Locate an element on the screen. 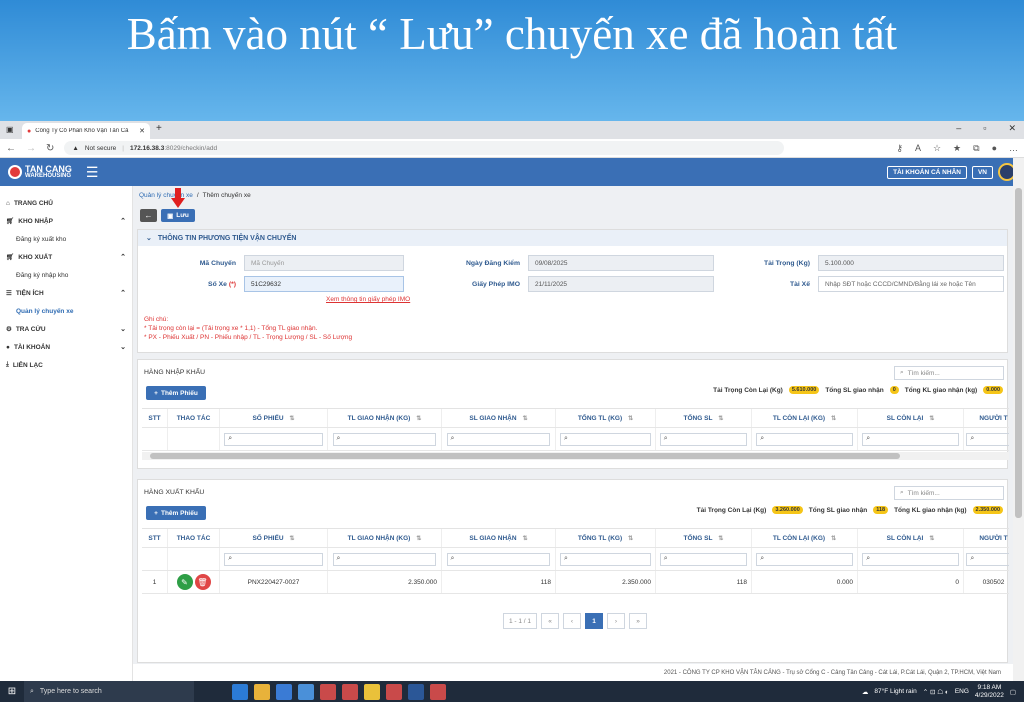 The height and width of the screenshot is (702, 1024). next-page-button: › is located at coordinates (616, 621).